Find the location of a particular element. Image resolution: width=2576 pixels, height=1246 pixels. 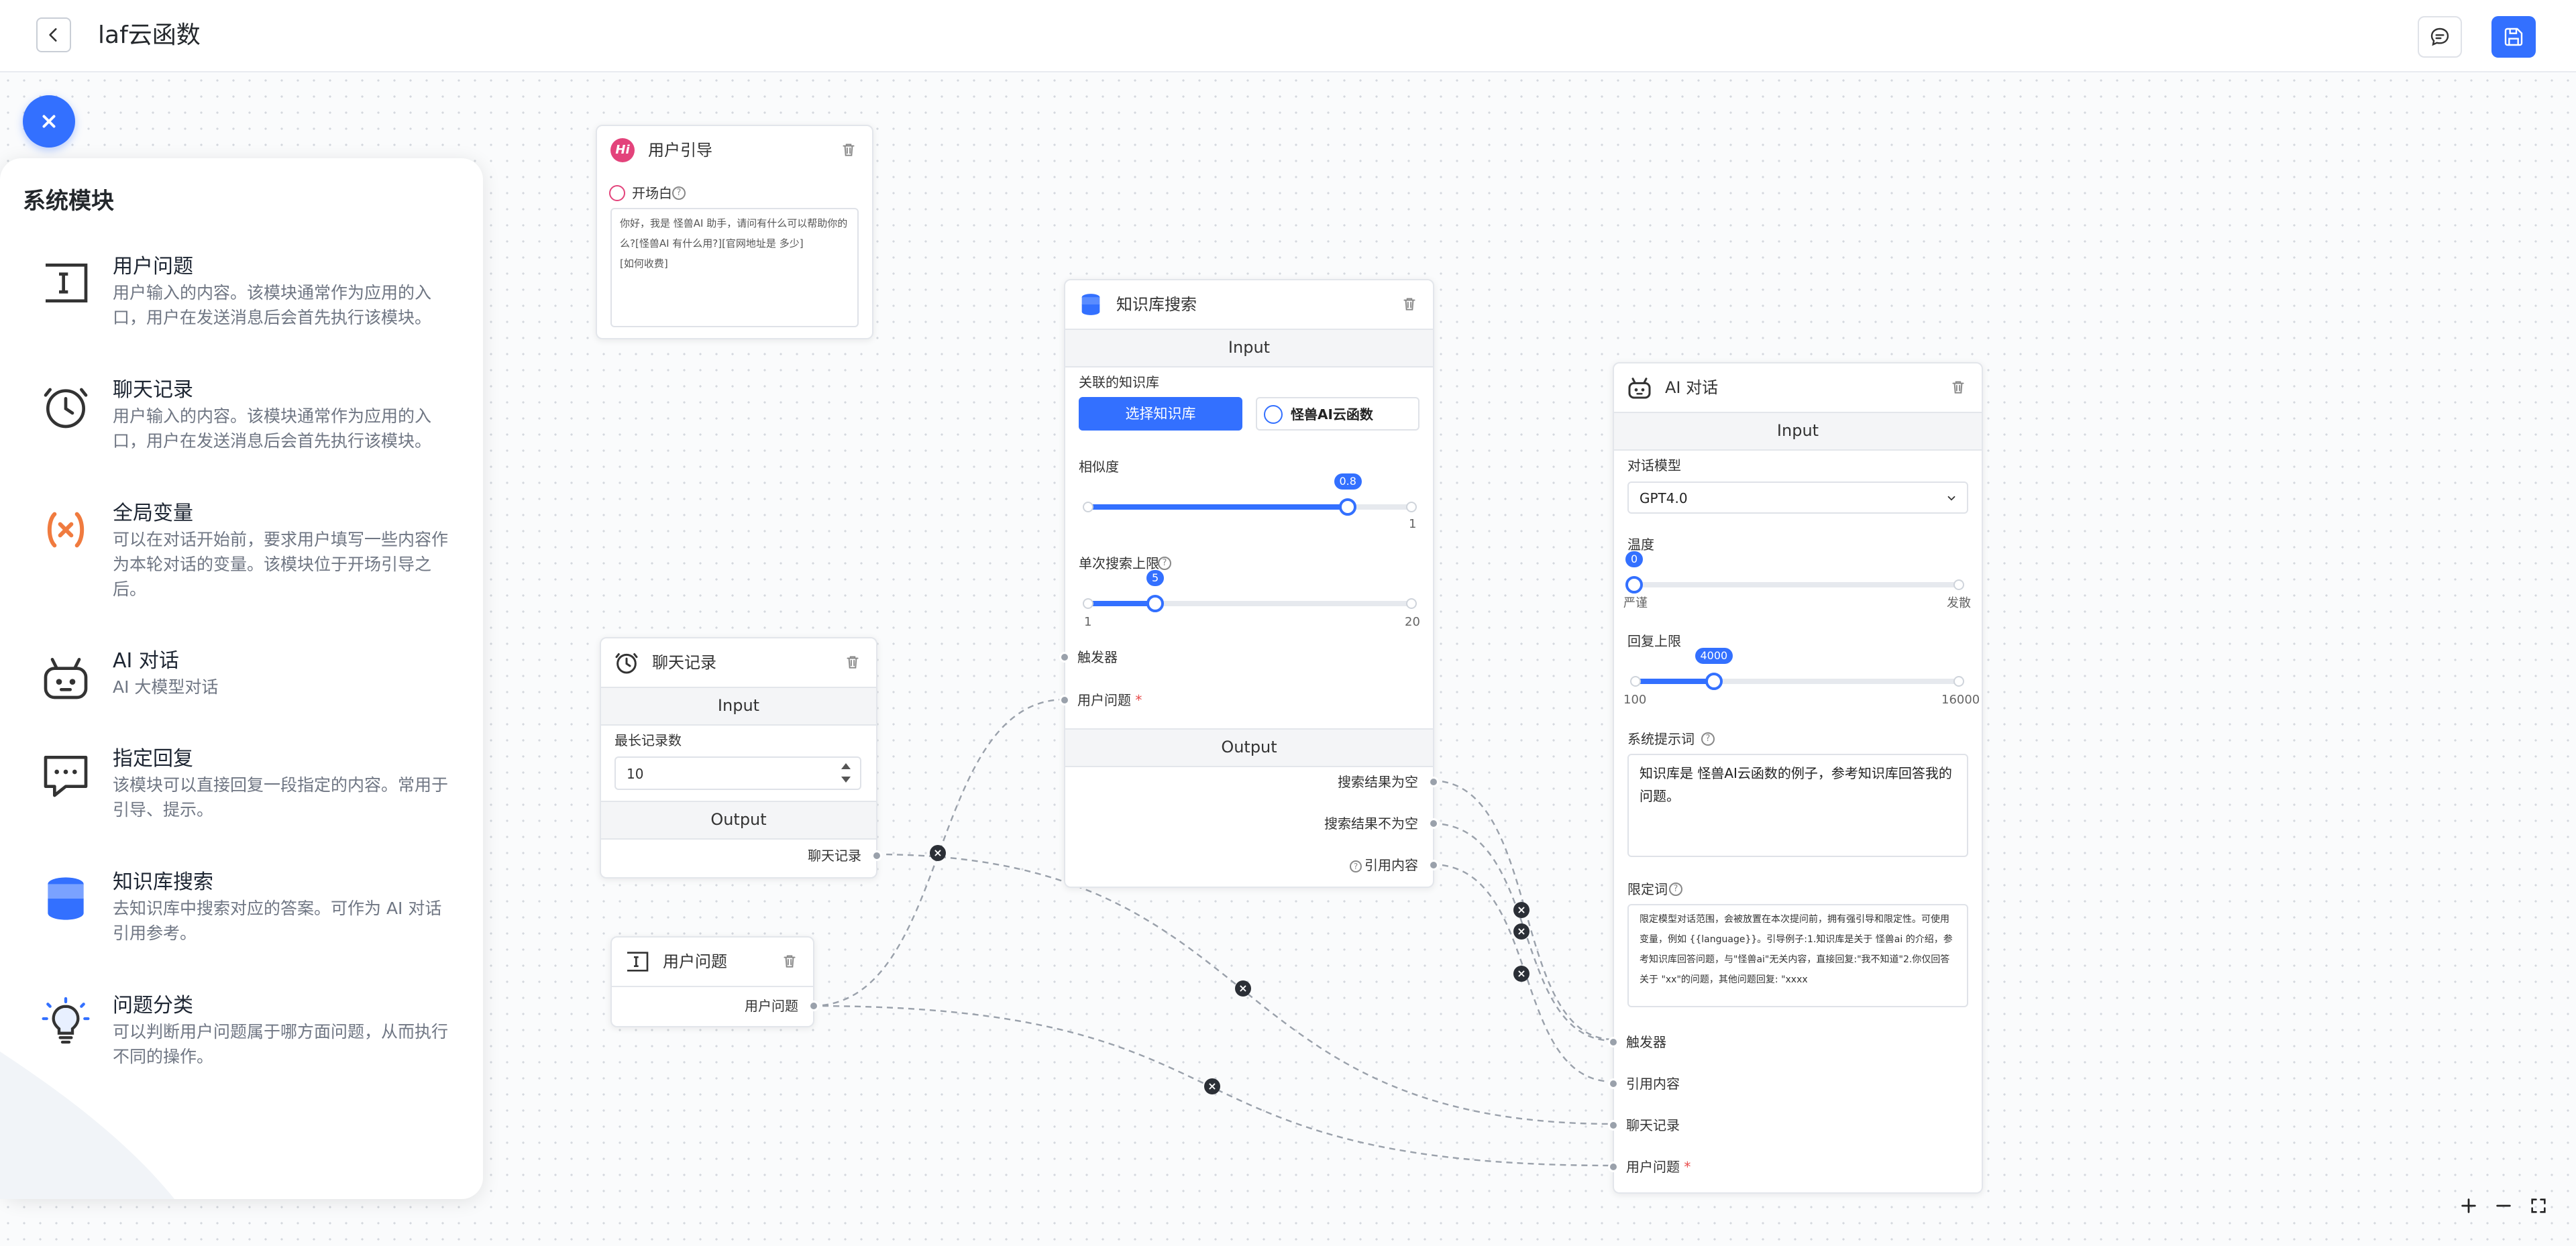

limit-slider: 5 is located at coordinates (1250, 591).